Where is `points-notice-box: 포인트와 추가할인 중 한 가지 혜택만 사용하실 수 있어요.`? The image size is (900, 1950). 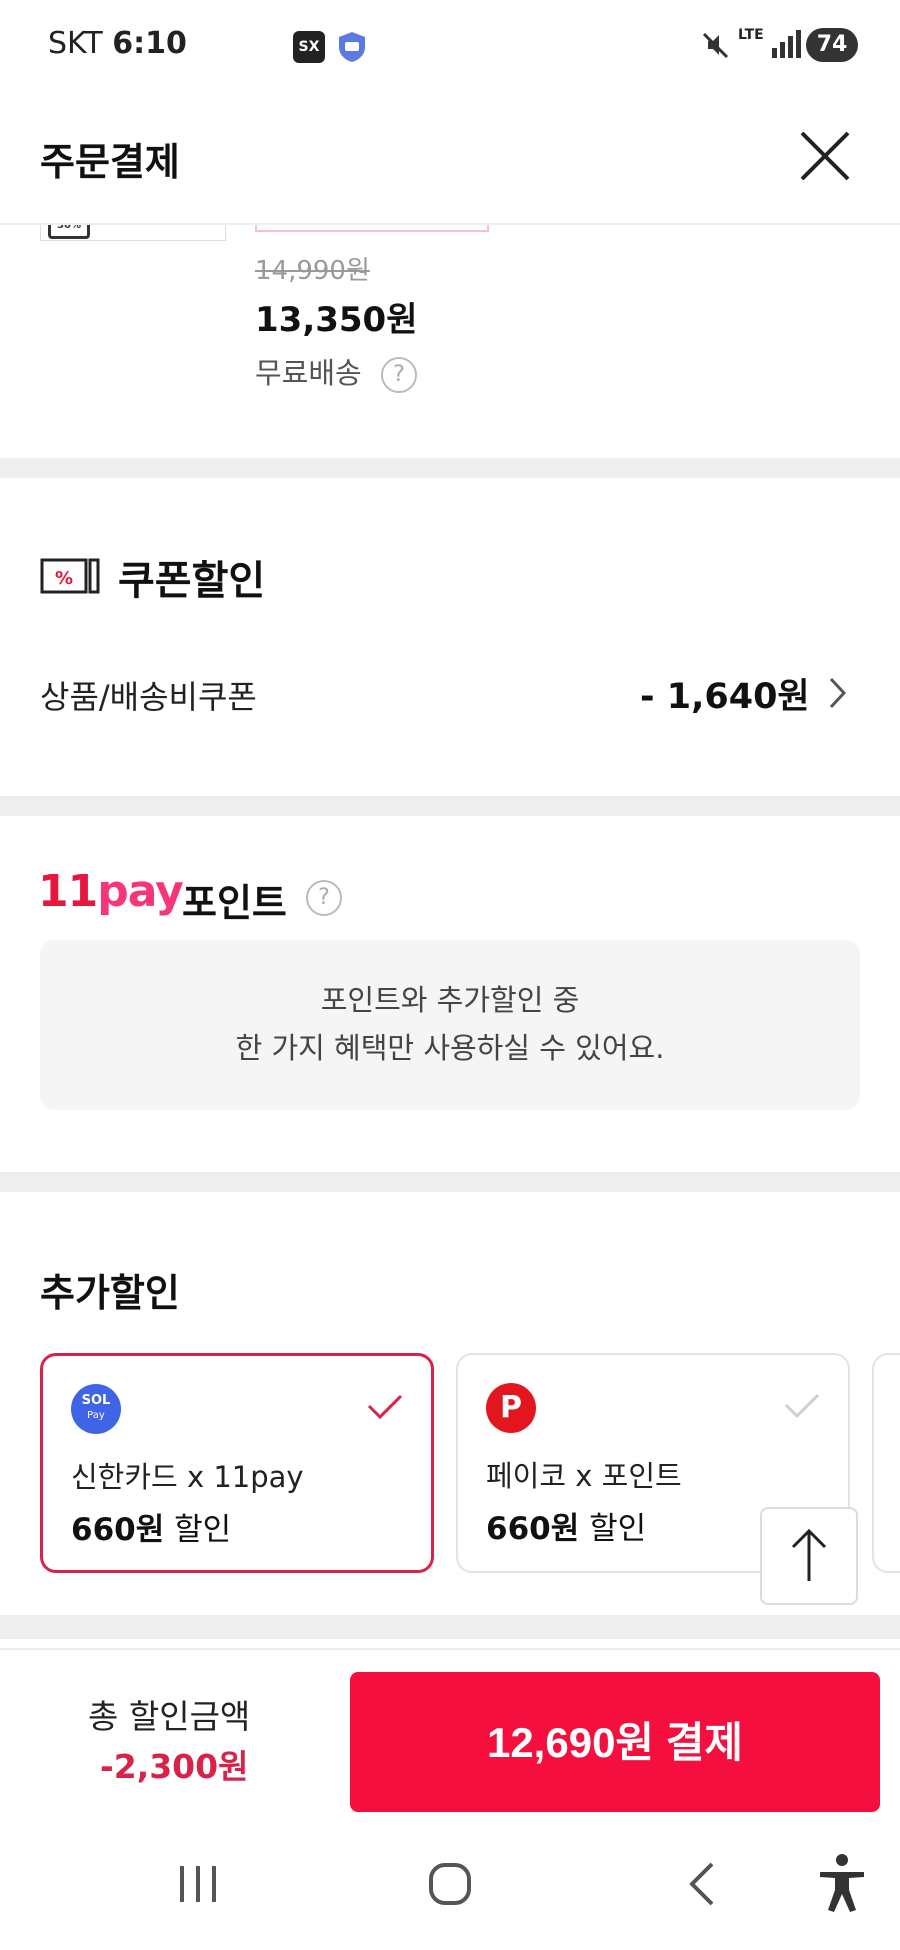
points-notice-box: 포인트와 추가할인 중 한 가지 혜택만 사용하실 수 있어요. is located at coordinates (450, 1025).